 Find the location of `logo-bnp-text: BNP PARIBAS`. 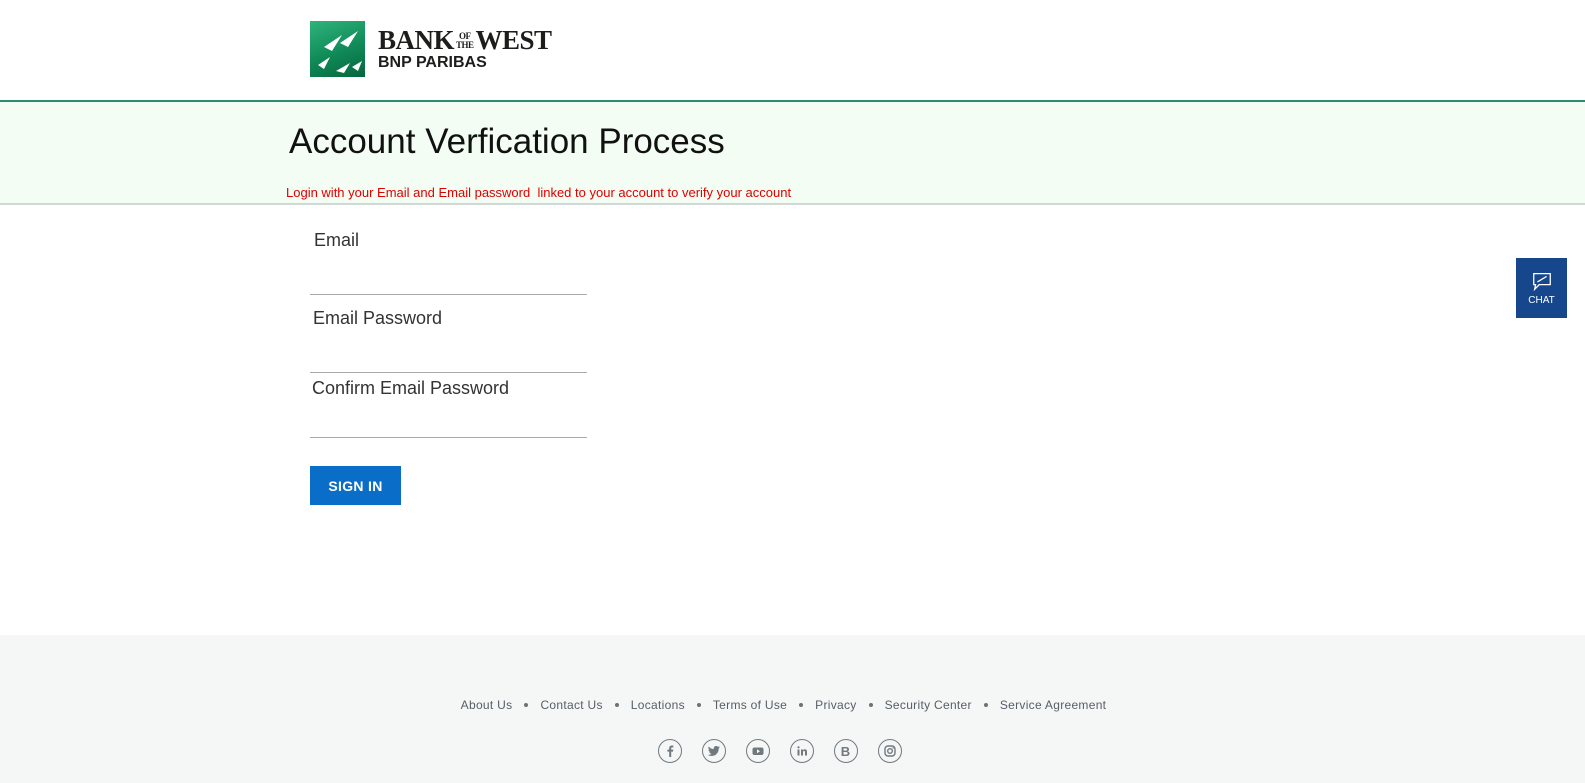

logo-bnp-text: BNP PARIBAS is located at coordinates (432, 62).